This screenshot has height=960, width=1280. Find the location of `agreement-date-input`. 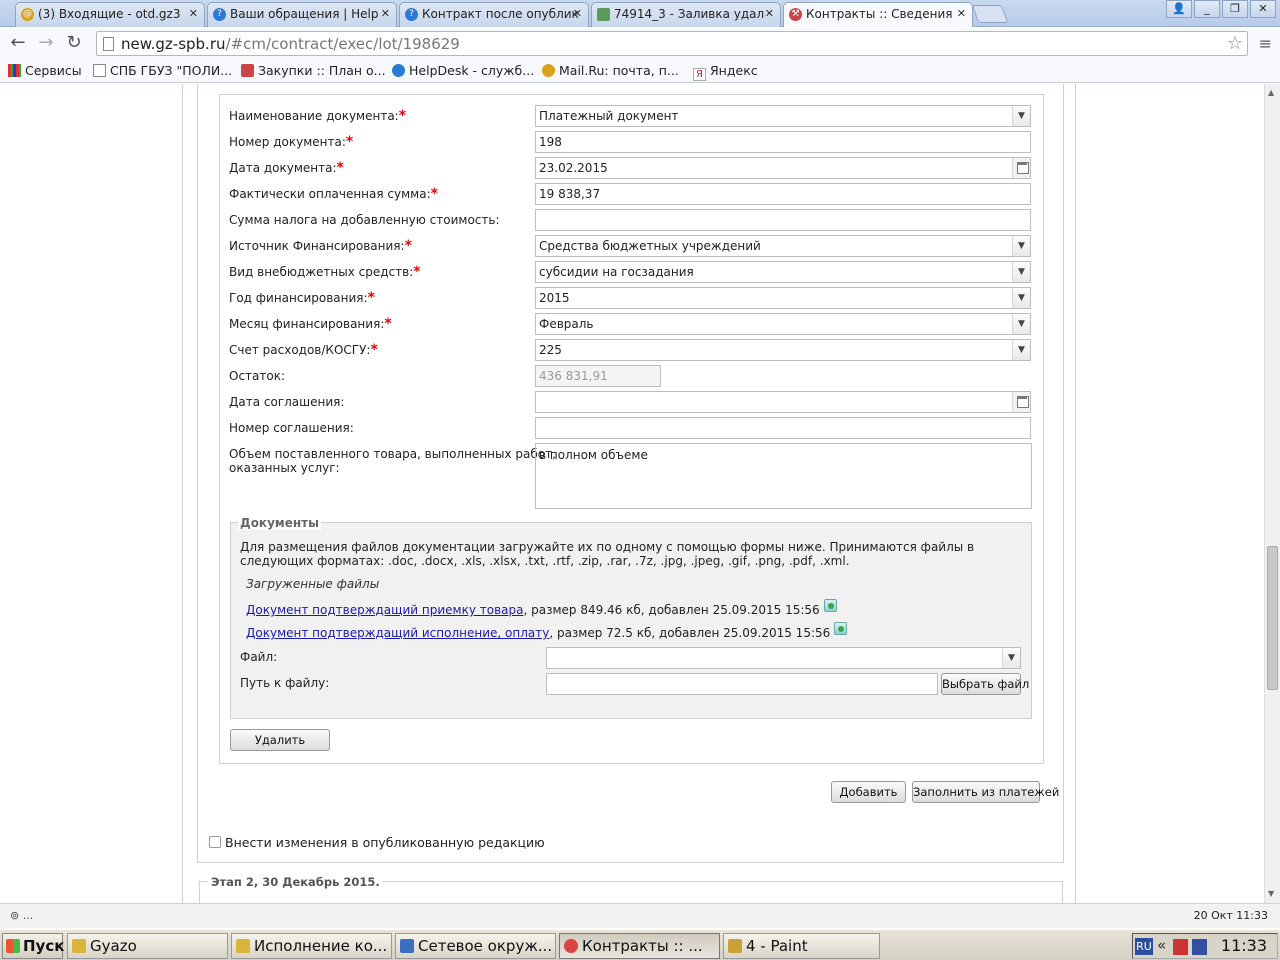

agreement-date-input is located at coordinates (783, 402).